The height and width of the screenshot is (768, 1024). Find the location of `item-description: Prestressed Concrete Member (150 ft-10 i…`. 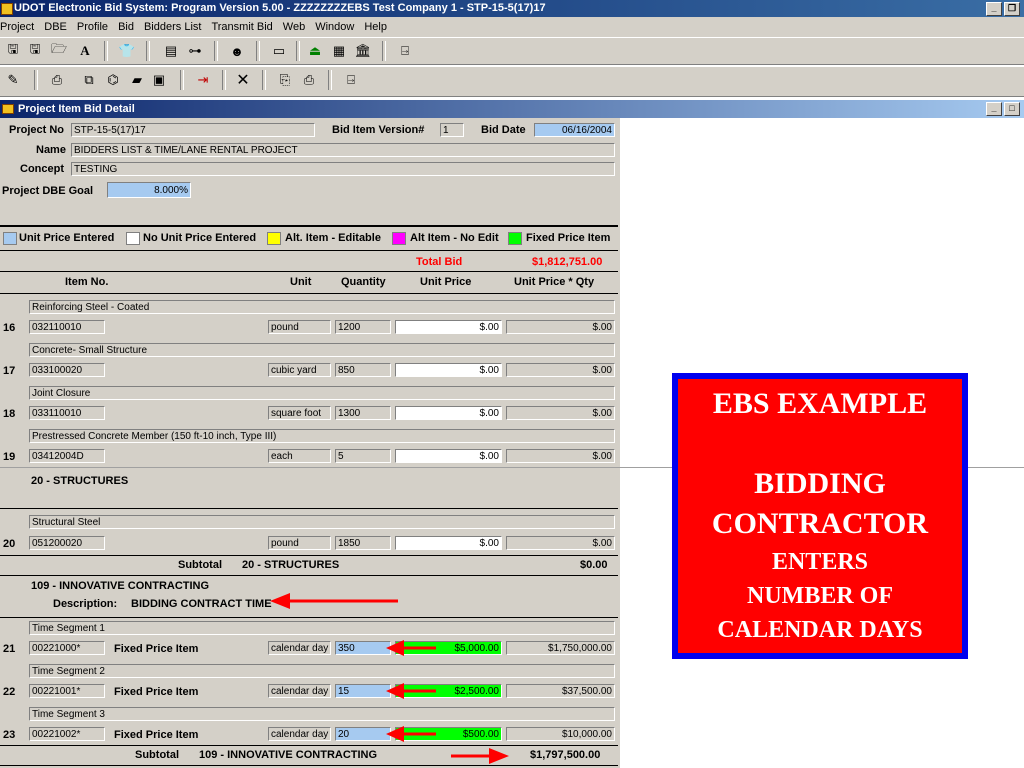

item-description: Prestressed Concrete Member (150 ft-10 i… is located at coordinates (322, 436).